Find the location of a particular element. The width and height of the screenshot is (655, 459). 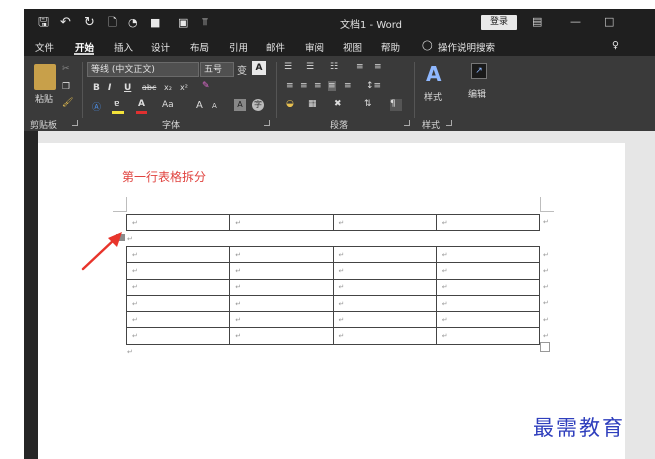

justify-icon: ≡ is located at coordinates (332, 86).